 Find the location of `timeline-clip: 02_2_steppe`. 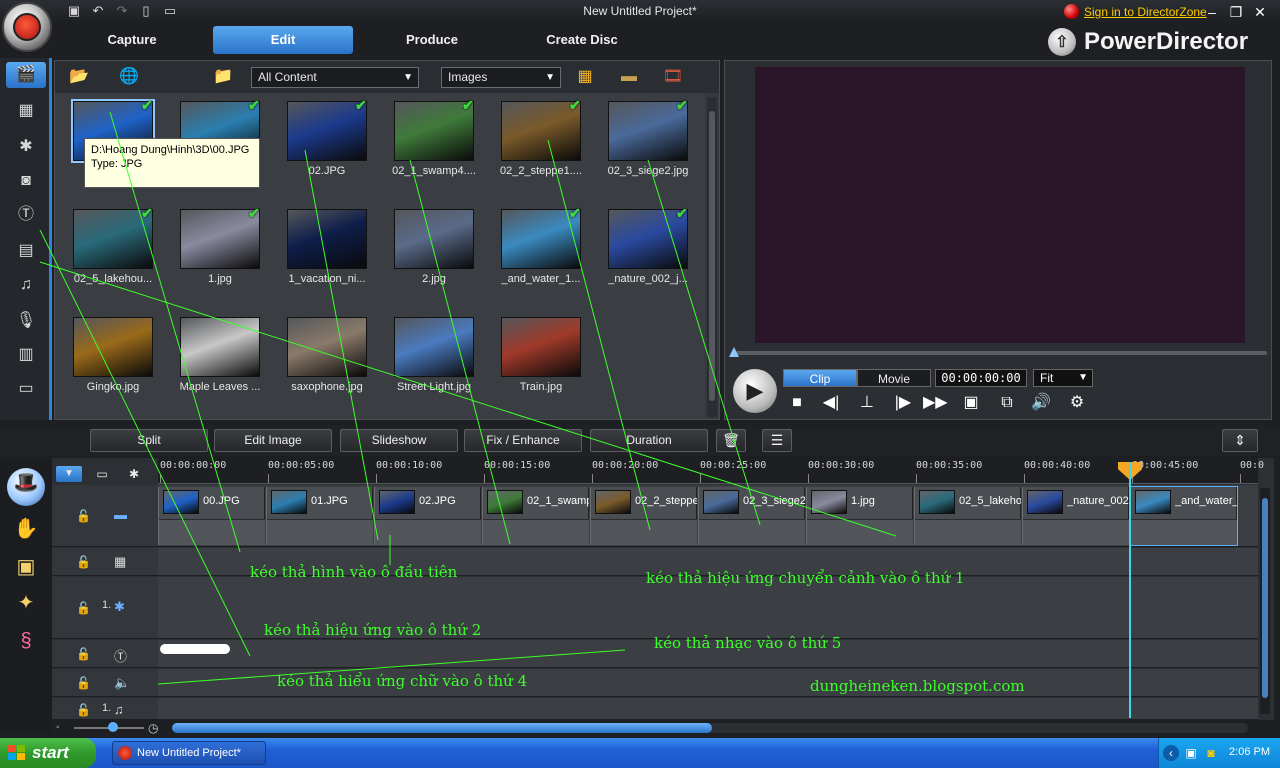

timeline-clip: 02_2_steppe is located at coordinates (643, 516).